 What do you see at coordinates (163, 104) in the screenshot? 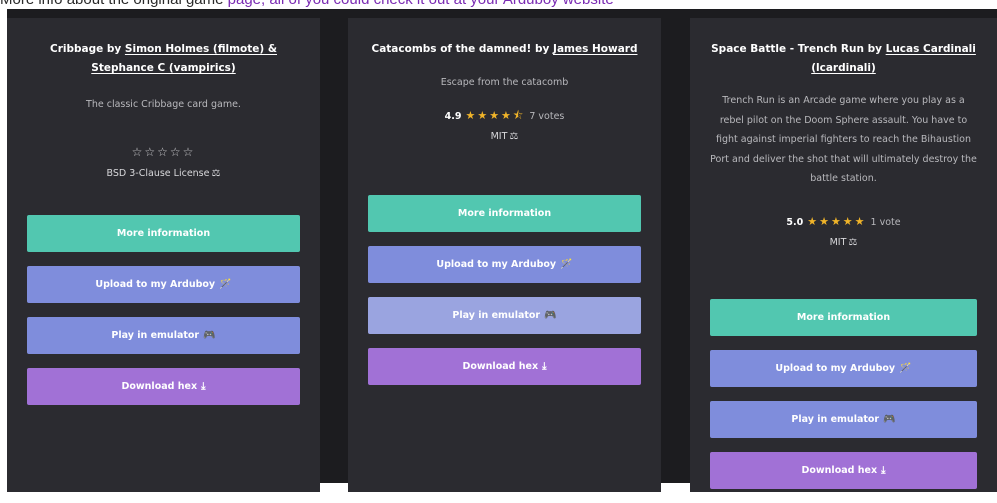
I see `game-description: The classic Cribbage card game.` at bounding box center [163, 104].